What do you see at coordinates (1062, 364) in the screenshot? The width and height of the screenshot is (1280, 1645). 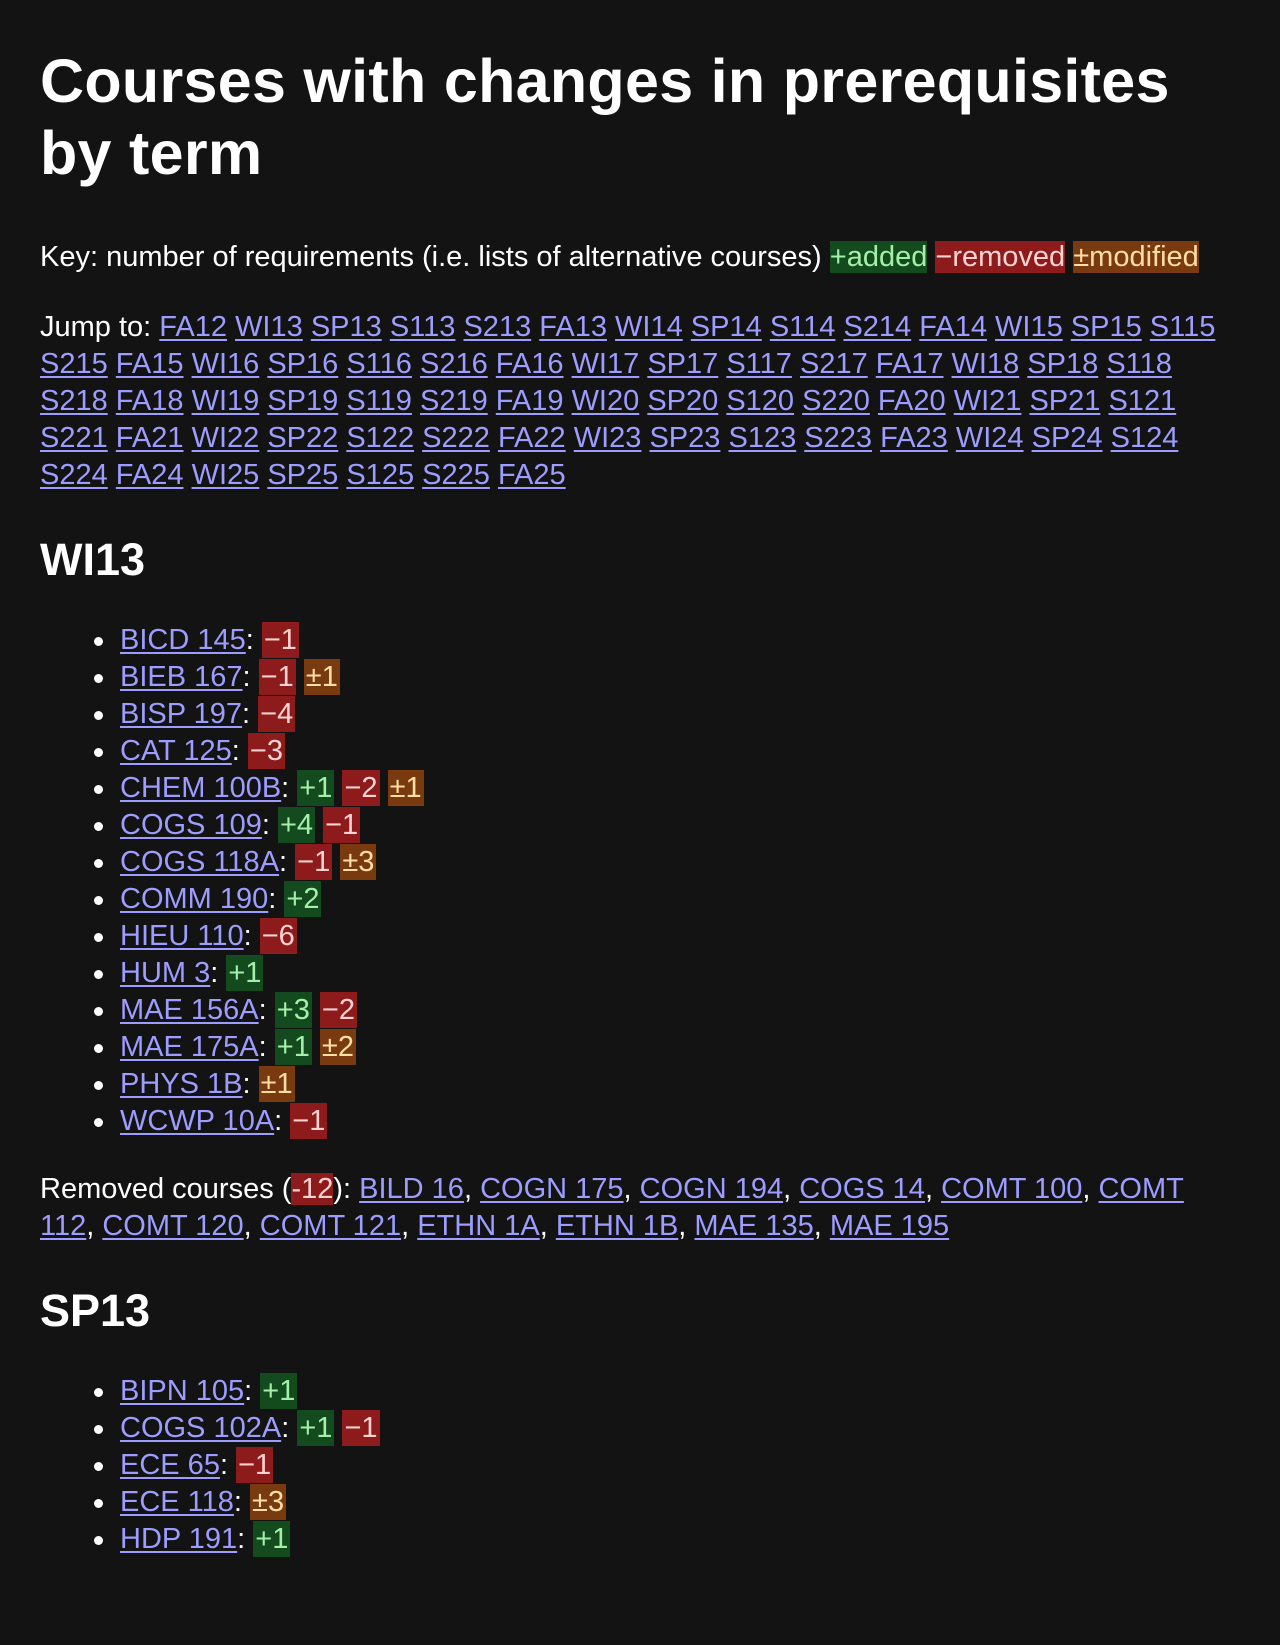 I see `jump-link-sp18: SP18` at bounding box center [1062, 364].